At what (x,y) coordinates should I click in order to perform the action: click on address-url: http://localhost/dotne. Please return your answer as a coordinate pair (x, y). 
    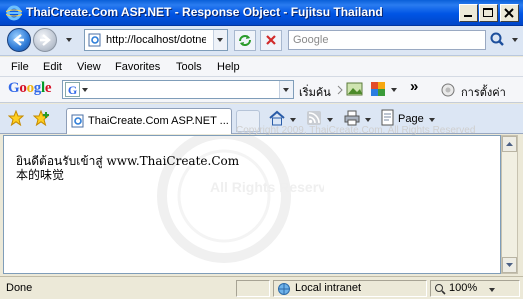
    Looking at the image, I should click on (156, 40).